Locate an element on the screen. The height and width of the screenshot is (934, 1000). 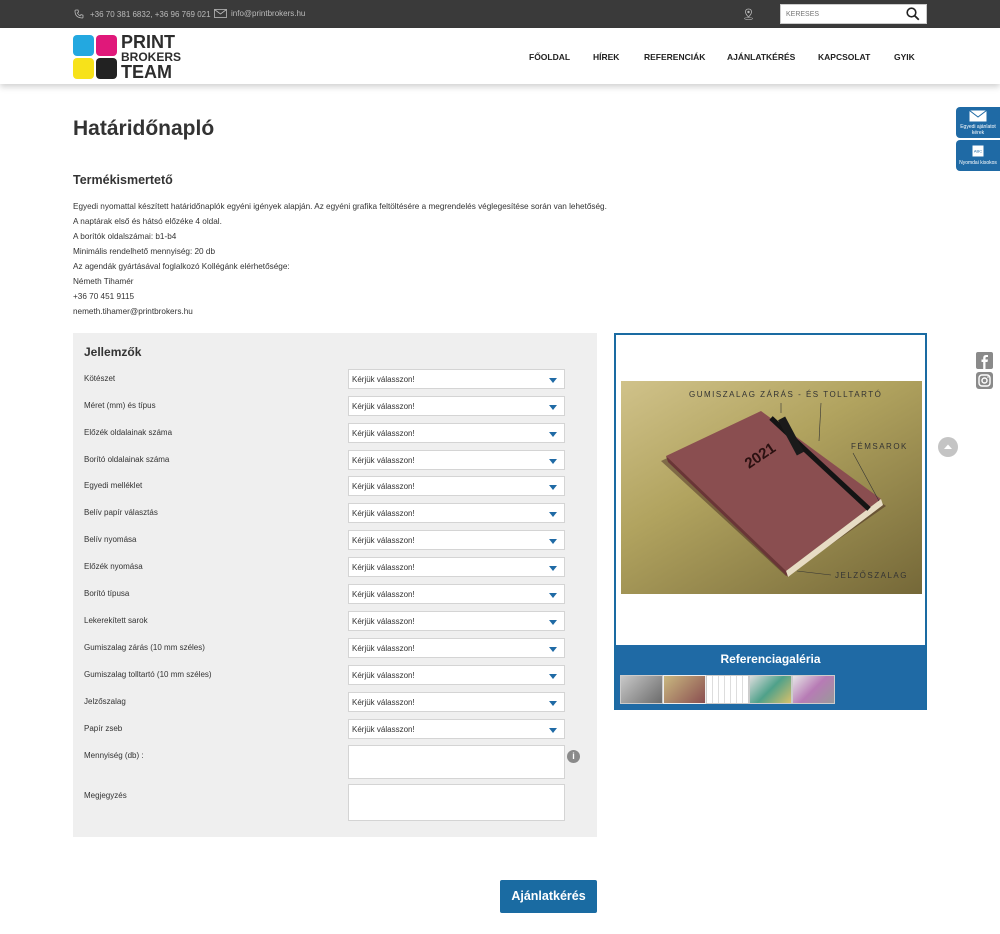
inner-printing-select: Kérjük válasszon! is located at coordinates (456, 540).